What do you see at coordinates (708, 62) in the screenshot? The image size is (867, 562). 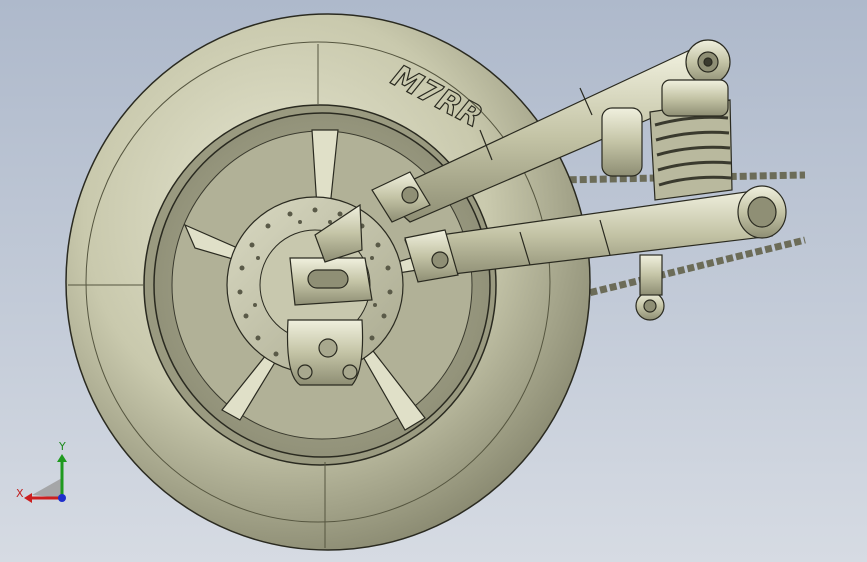 I see `swingarm-upper-pivot` at bounding box center [708, 62].